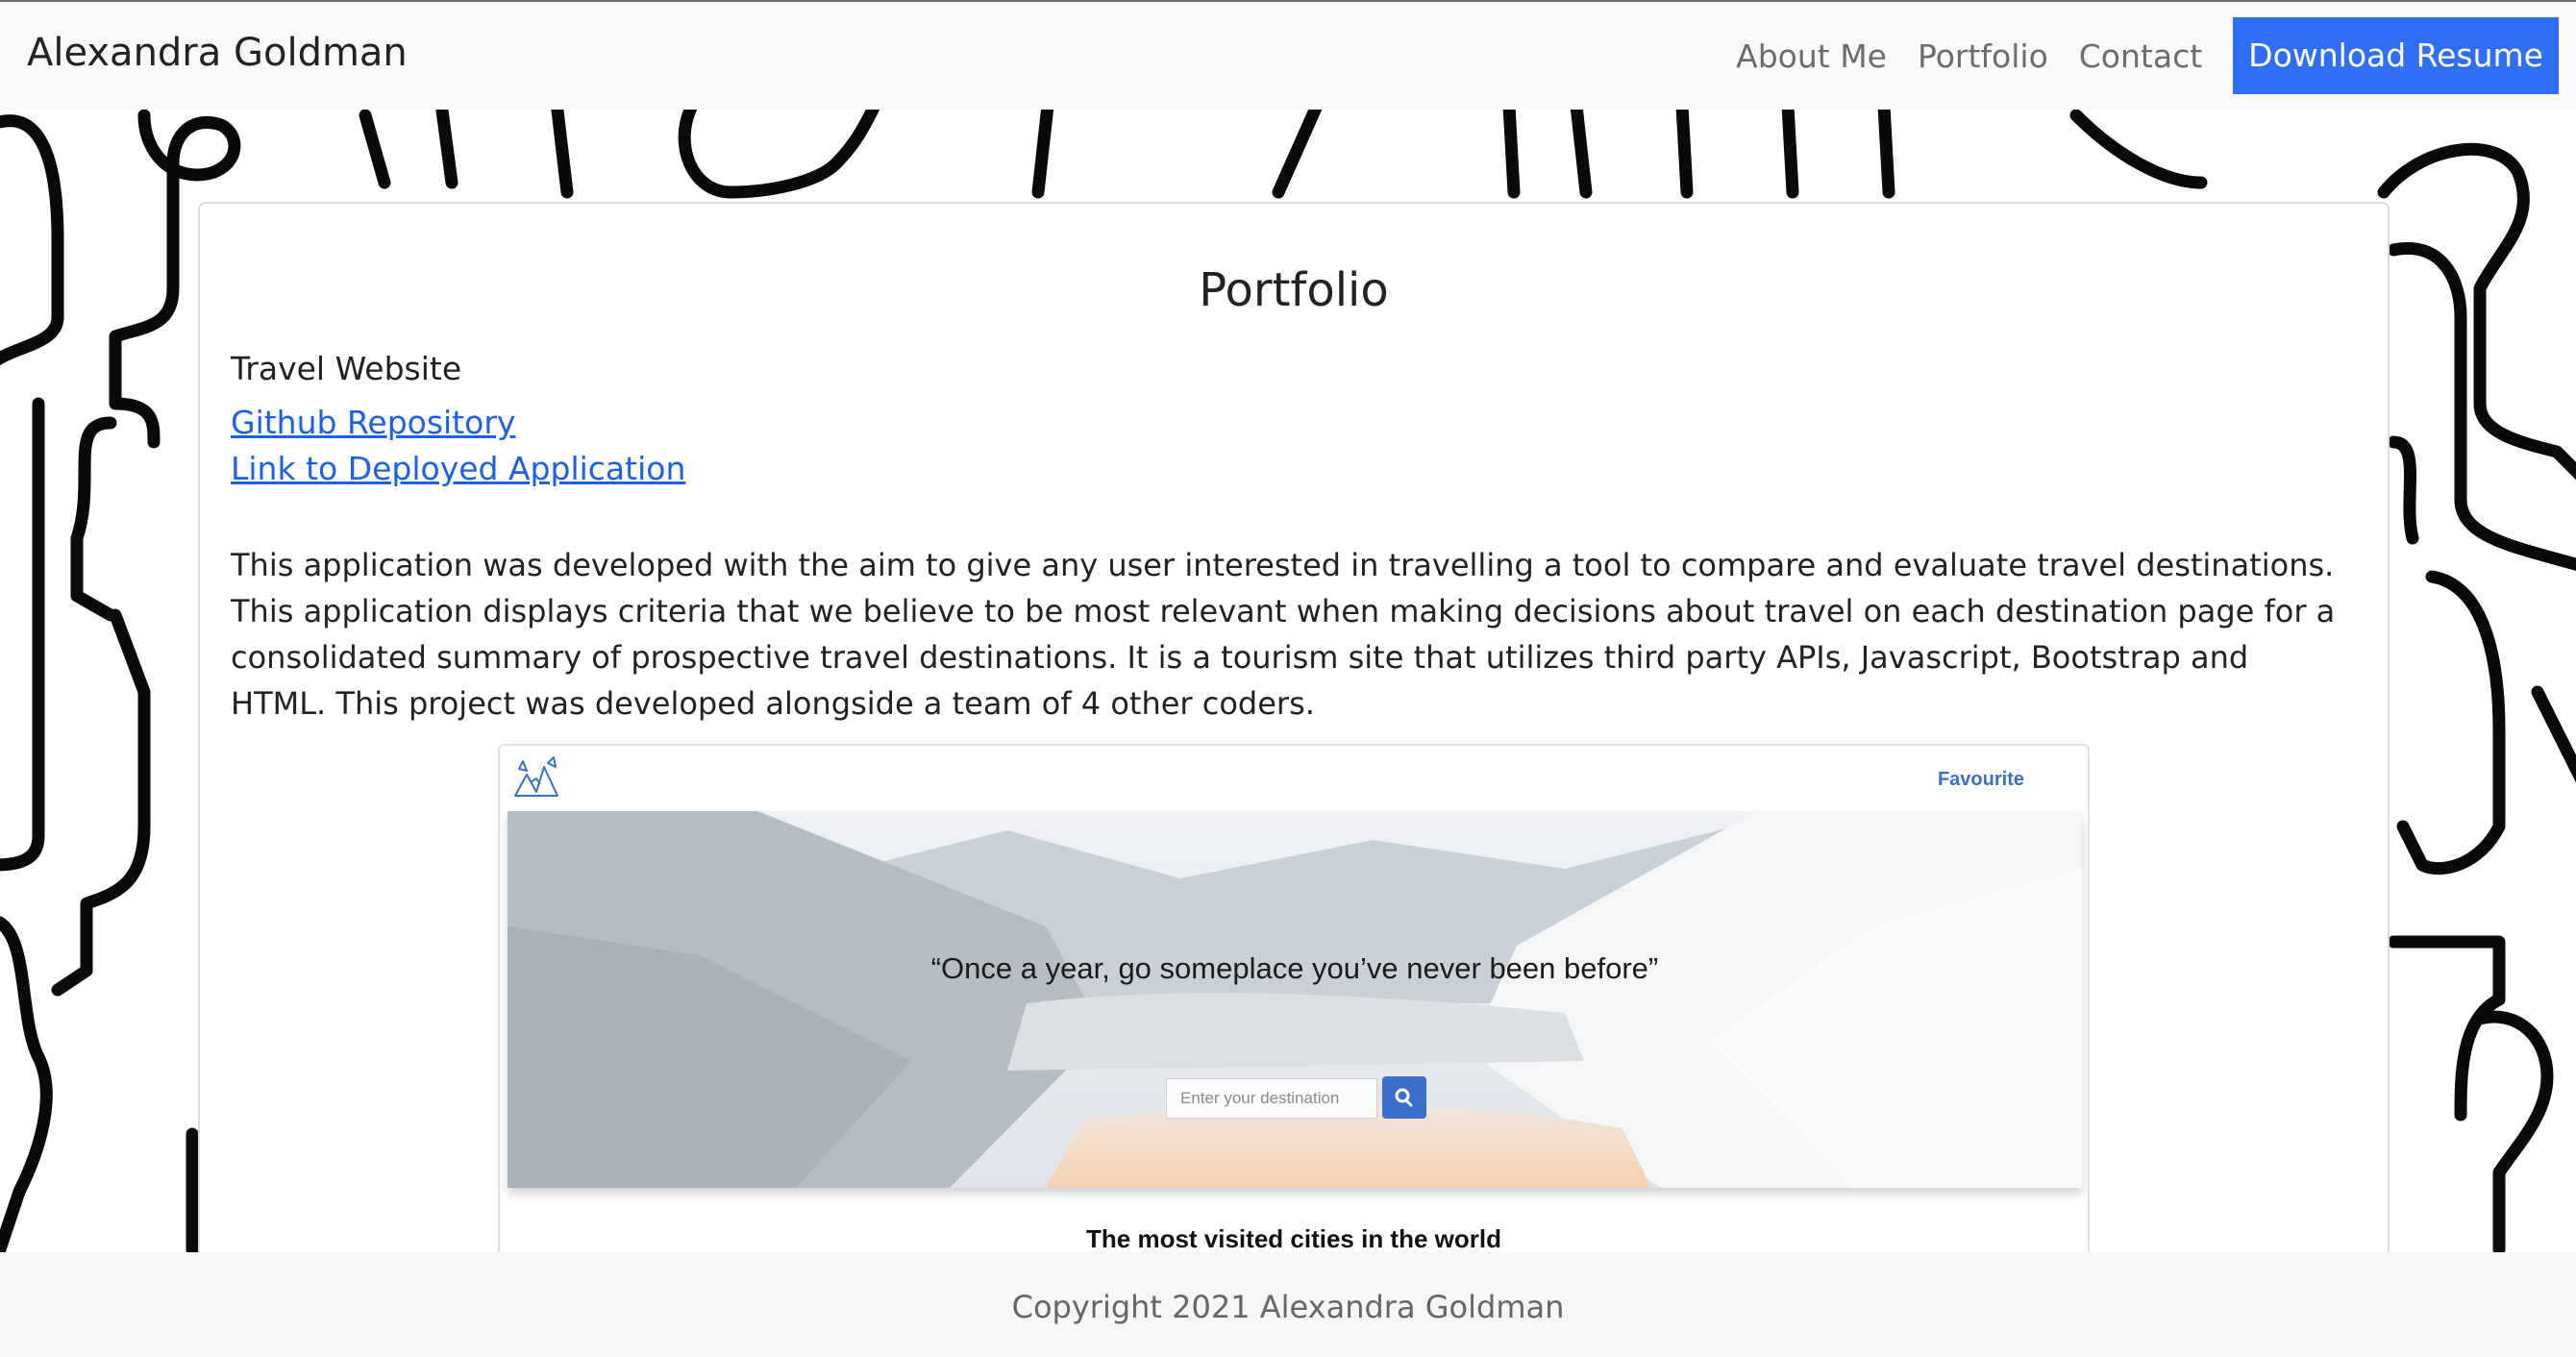  I want to click on copyright-text: Copyright 2021 Alexandra Goldman, so click(1288, 1307).